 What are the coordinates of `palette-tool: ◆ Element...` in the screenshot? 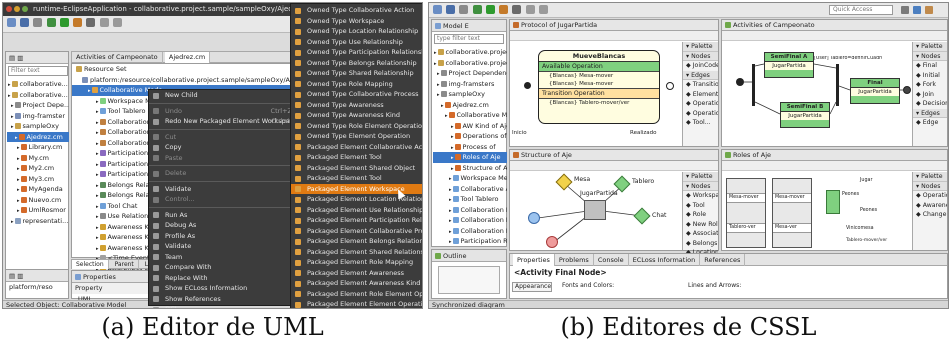 It's located at (700, 95).